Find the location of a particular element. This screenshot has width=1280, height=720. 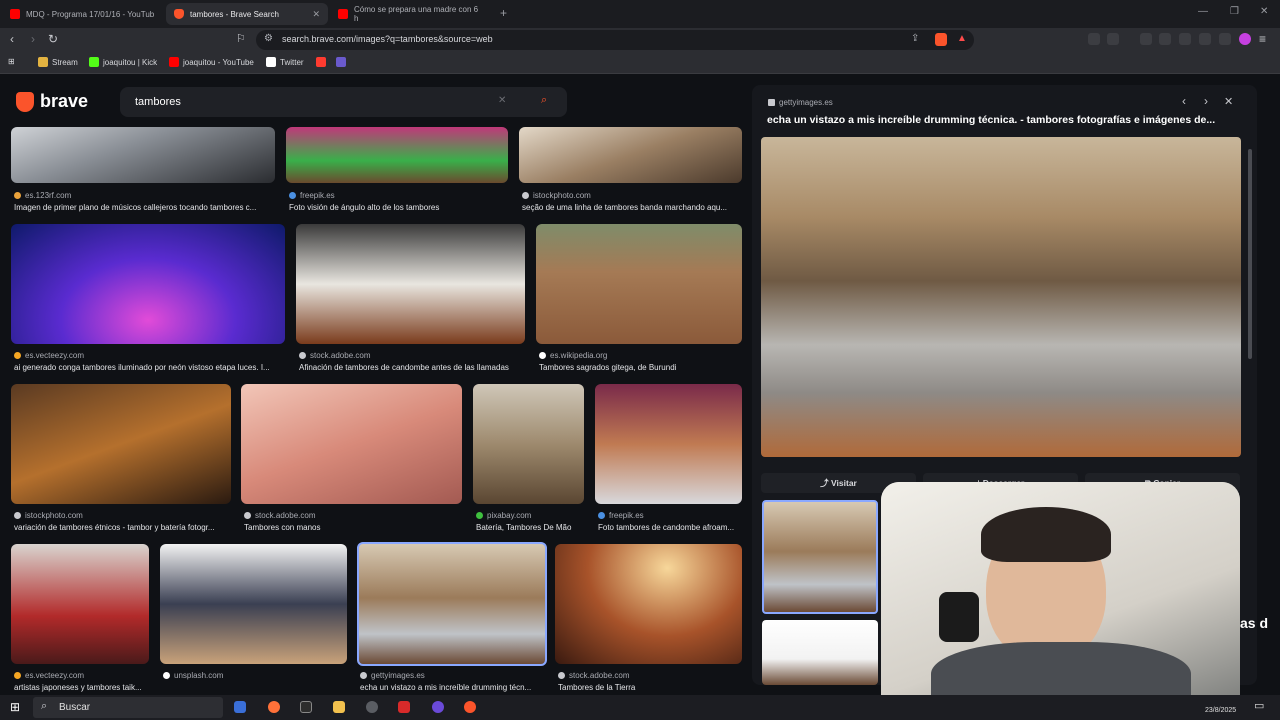

tab-youtube-2: Cómo se prepara una madre con 6 h is located at coordinates (411, 14).